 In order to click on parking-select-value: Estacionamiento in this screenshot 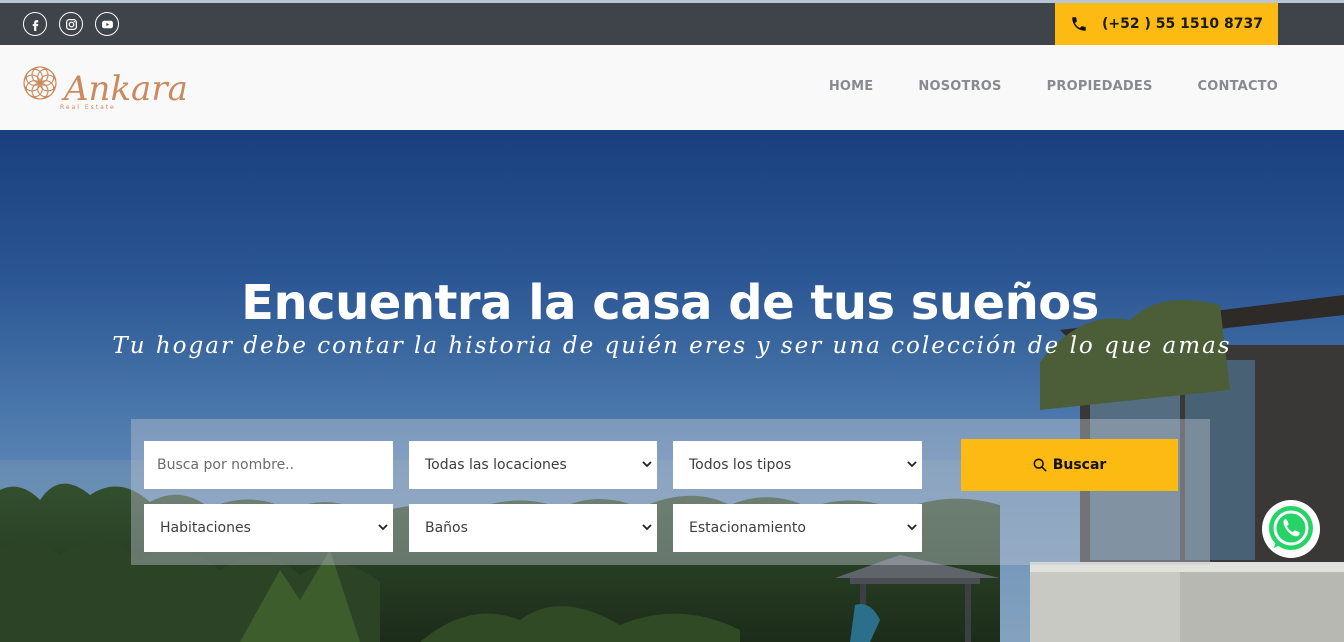, I will do `click(747, 528)`.